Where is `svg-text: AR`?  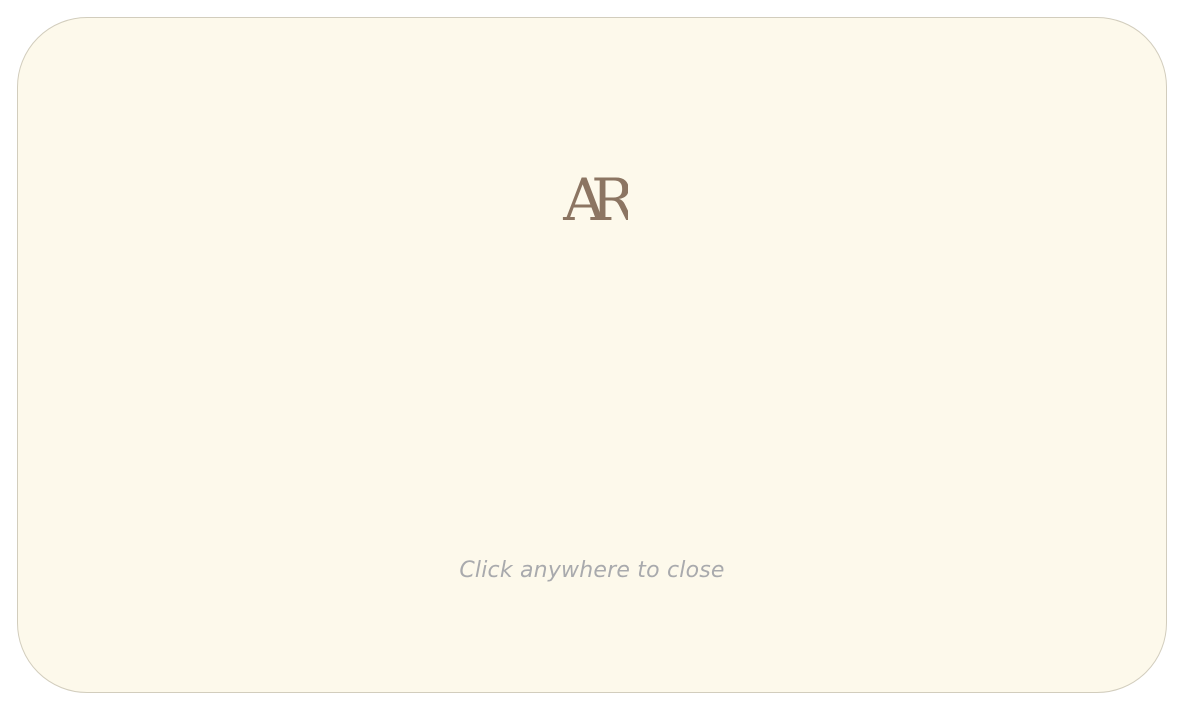 svg-text: AR is located at coordinates (595, 197).